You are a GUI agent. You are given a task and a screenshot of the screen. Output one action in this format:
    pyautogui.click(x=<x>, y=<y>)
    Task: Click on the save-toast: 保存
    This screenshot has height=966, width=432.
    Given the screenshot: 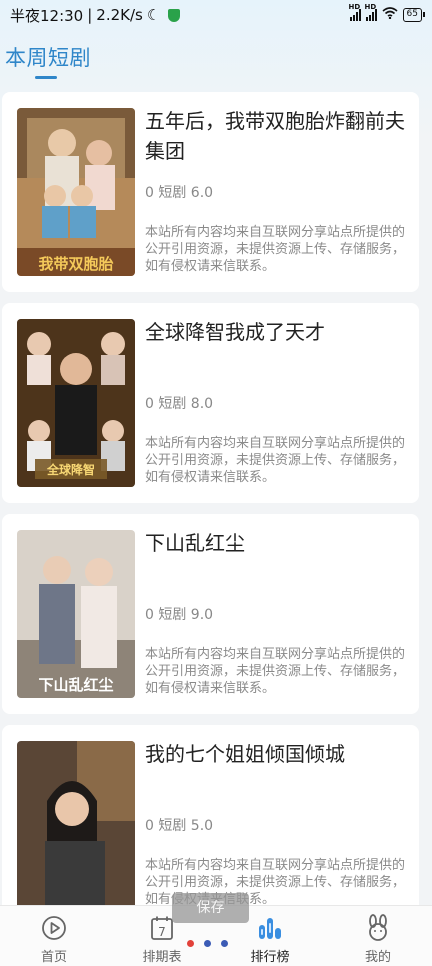 What is the action you would take?
    pyautogui.click(x=210, y=908)
    